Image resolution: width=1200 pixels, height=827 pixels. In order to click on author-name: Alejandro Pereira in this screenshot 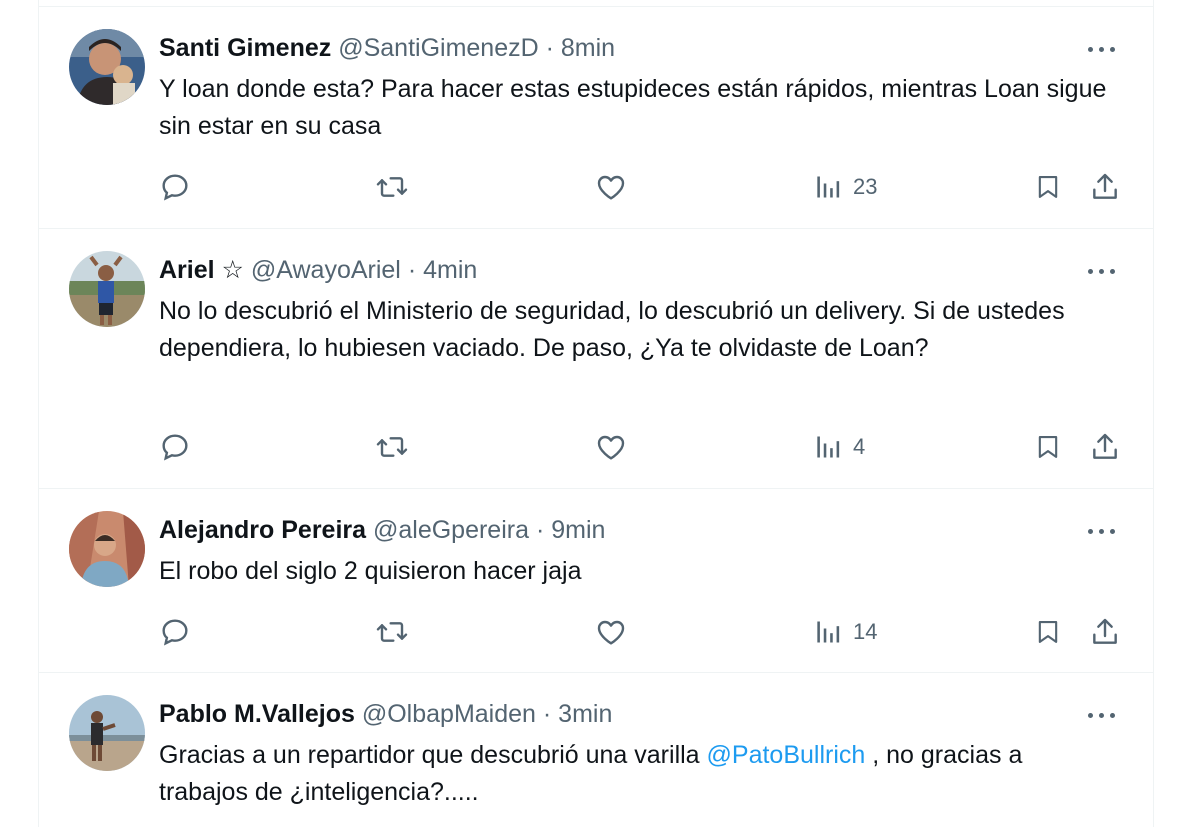, I will do `click(262, 530)`.